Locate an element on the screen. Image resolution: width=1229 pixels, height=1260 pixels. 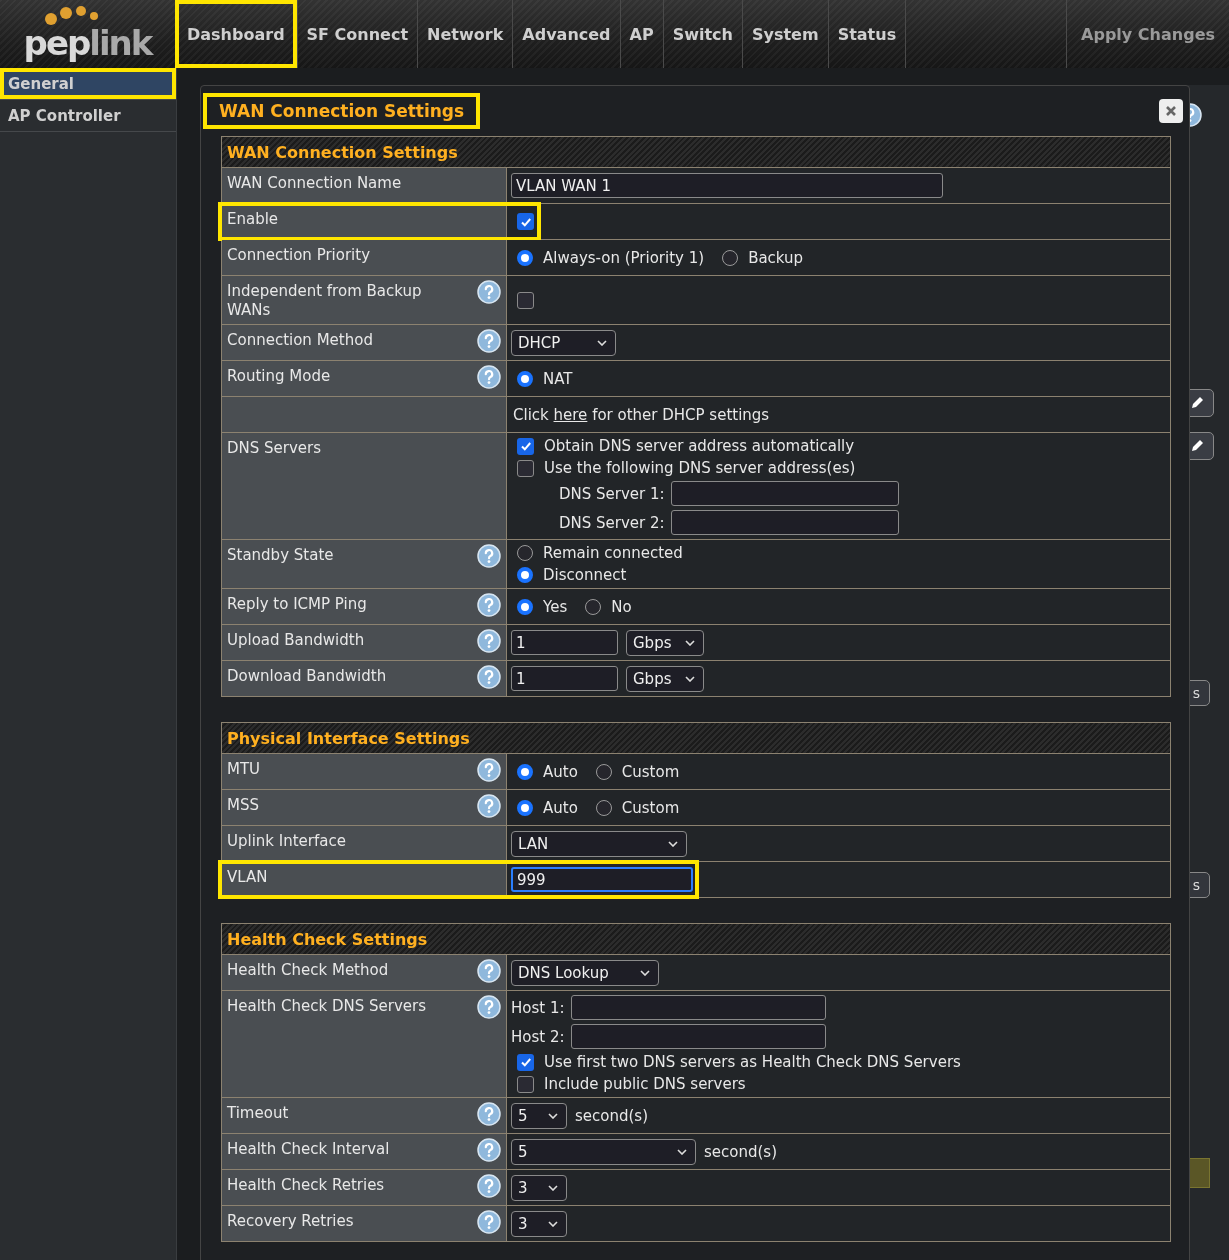
field-label: DNS Servers is located at coordinates (274, 448).